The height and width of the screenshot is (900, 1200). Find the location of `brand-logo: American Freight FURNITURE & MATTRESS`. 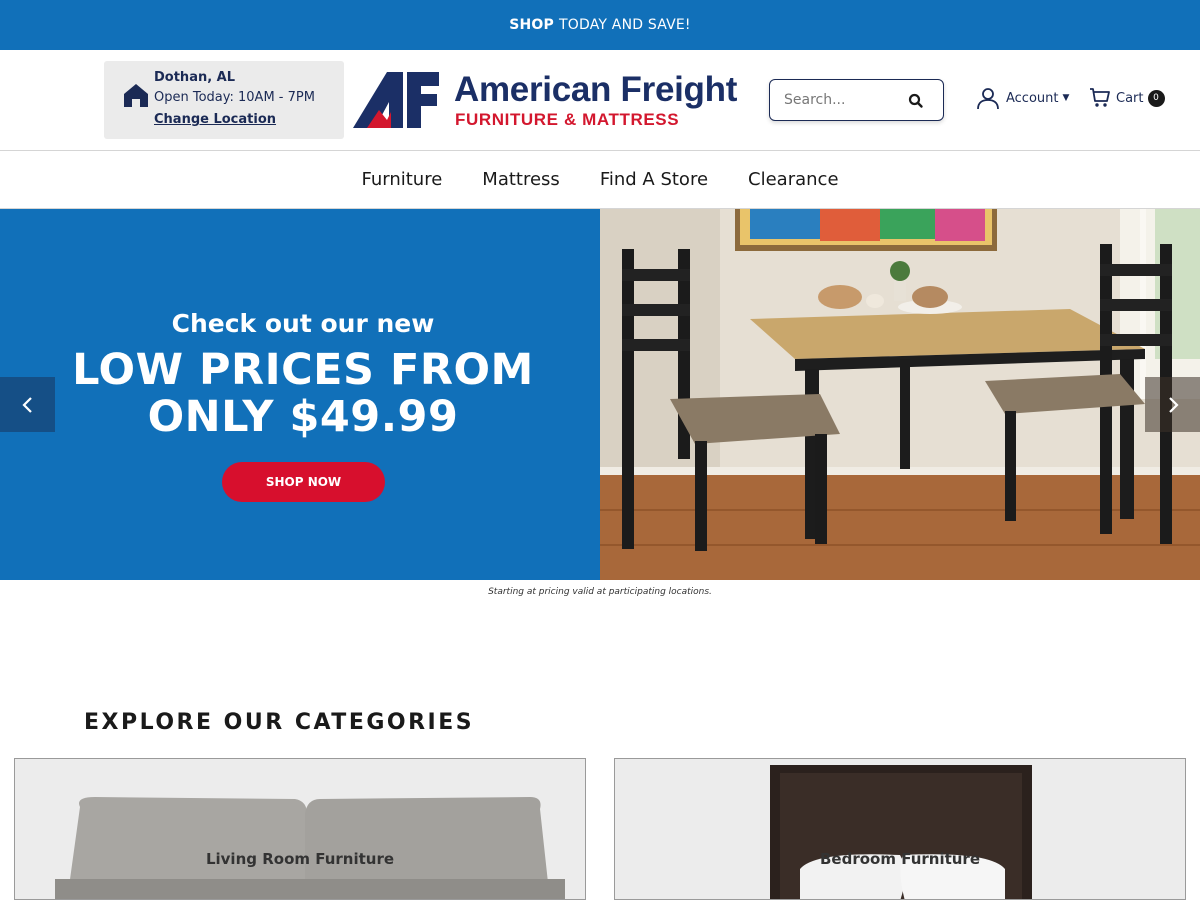

brand-logo: American Freight FURNITURE & MATTRESS is located at coordinates (553, 100).